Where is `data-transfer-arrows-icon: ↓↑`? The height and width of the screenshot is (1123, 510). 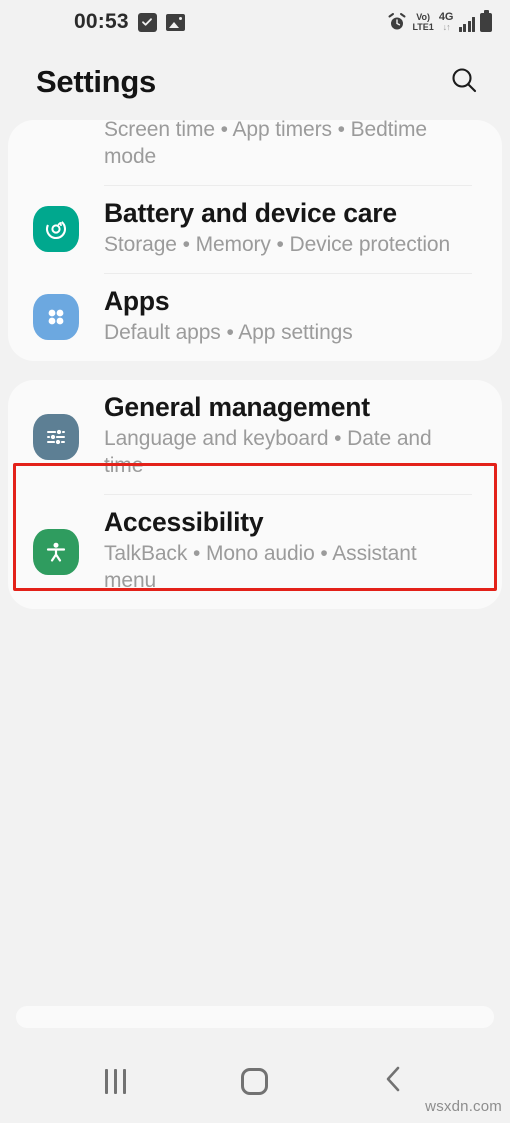 data-transfer-arrows-icon: ↓↑ is located at coordinates (446, 27).